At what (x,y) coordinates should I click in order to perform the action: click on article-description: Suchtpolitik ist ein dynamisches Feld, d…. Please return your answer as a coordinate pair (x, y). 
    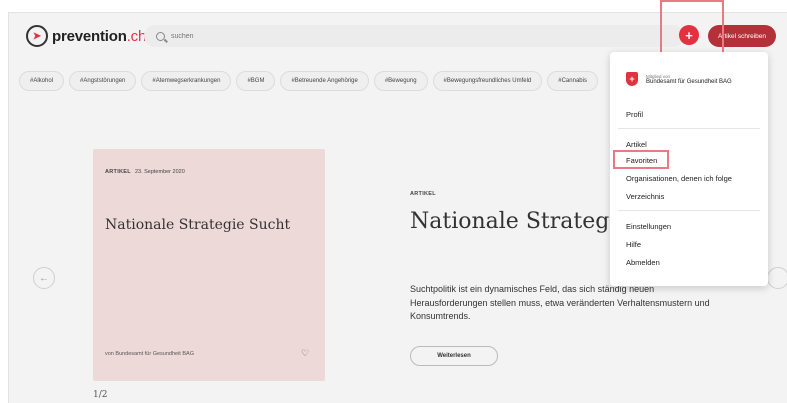
    Looking at the image, I should click on (560, 302).